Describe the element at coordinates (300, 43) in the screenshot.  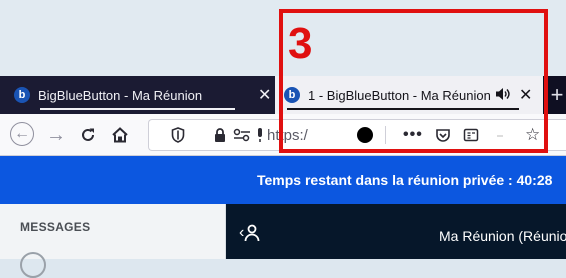
I see `annotation-number: 3` at that location.